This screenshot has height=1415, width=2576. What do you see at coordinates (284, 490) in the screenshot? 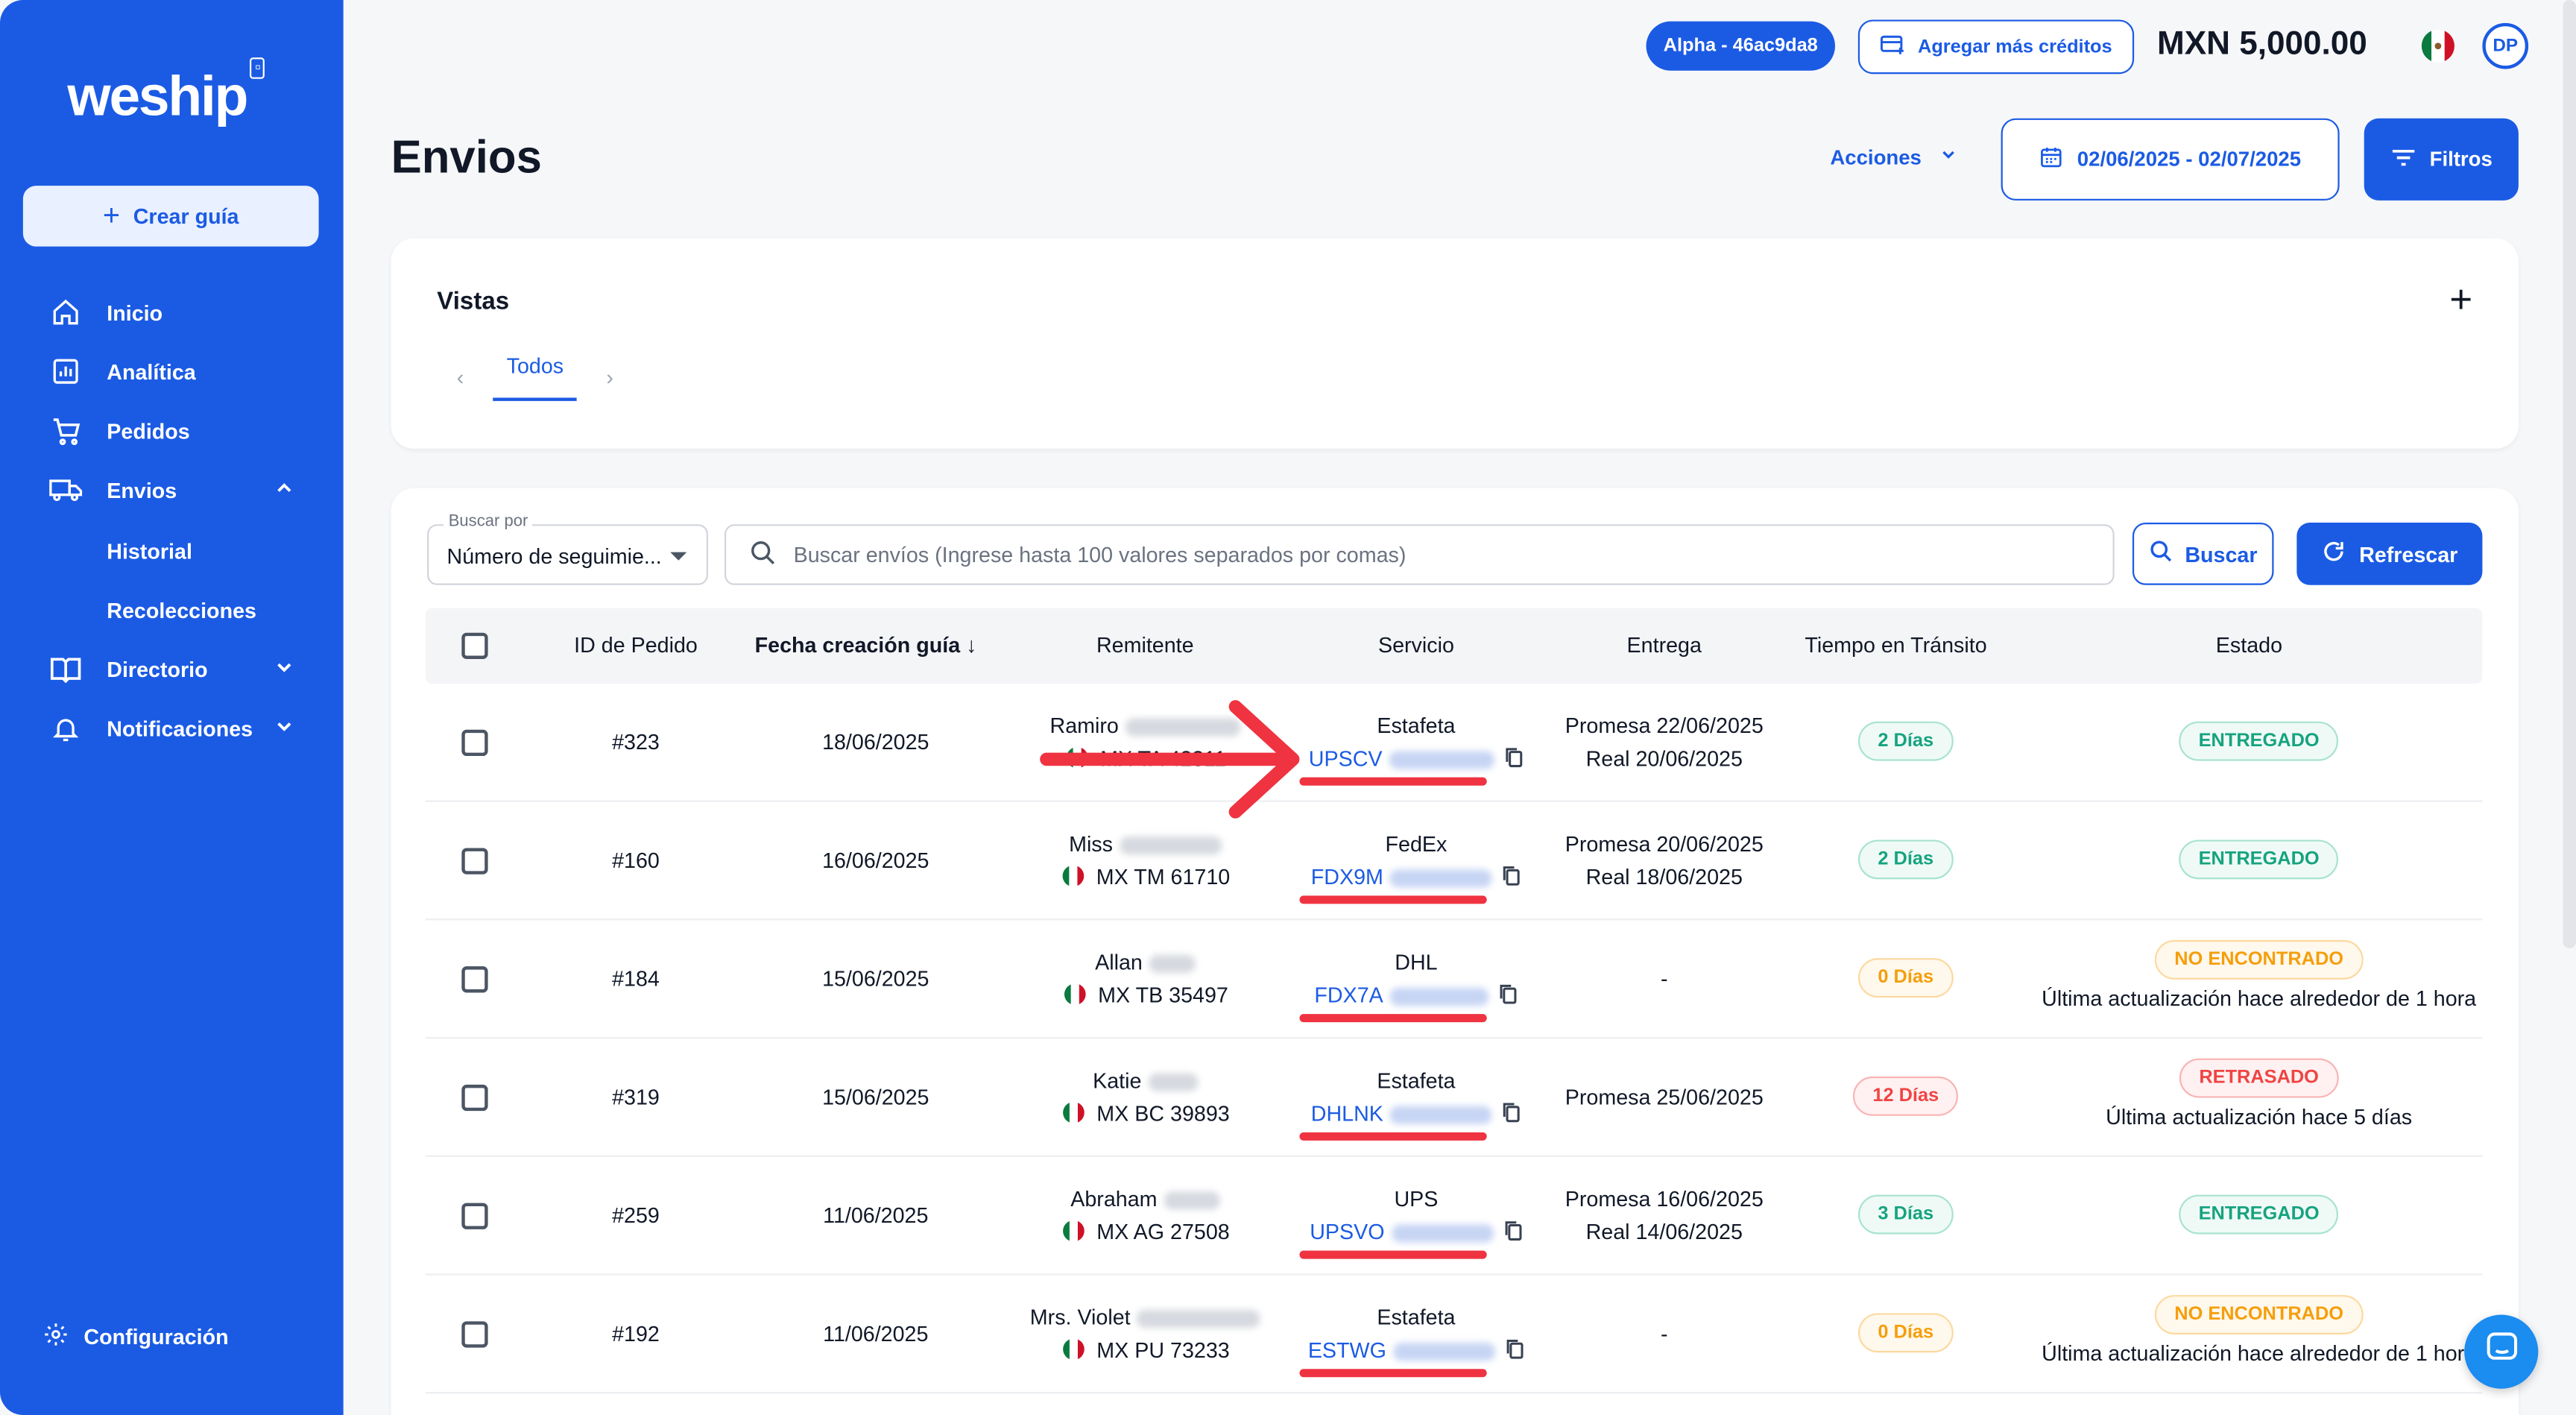
I see `chevron-up-icon` at bounding box center [284, 490].